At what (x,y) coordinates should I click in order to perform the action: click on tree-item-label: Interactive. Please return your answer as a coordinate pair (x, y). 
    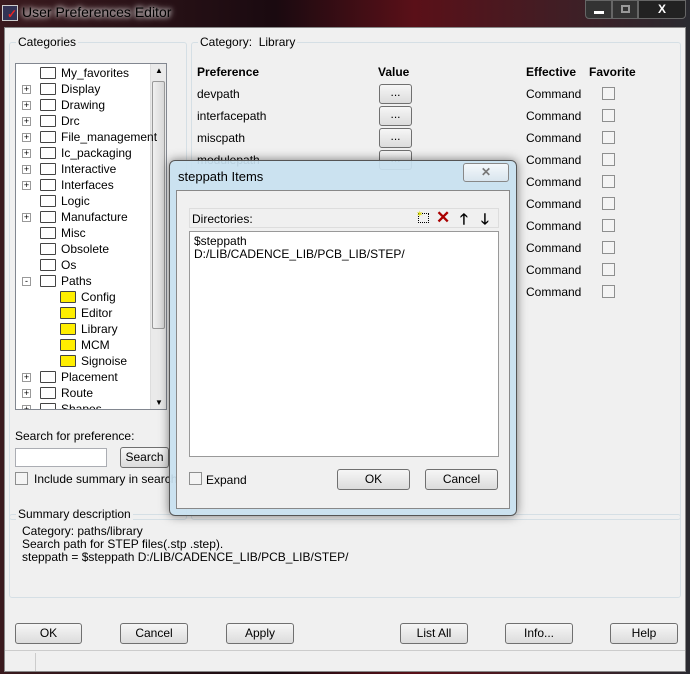
    Looking at the image, I should click on (89, 169).